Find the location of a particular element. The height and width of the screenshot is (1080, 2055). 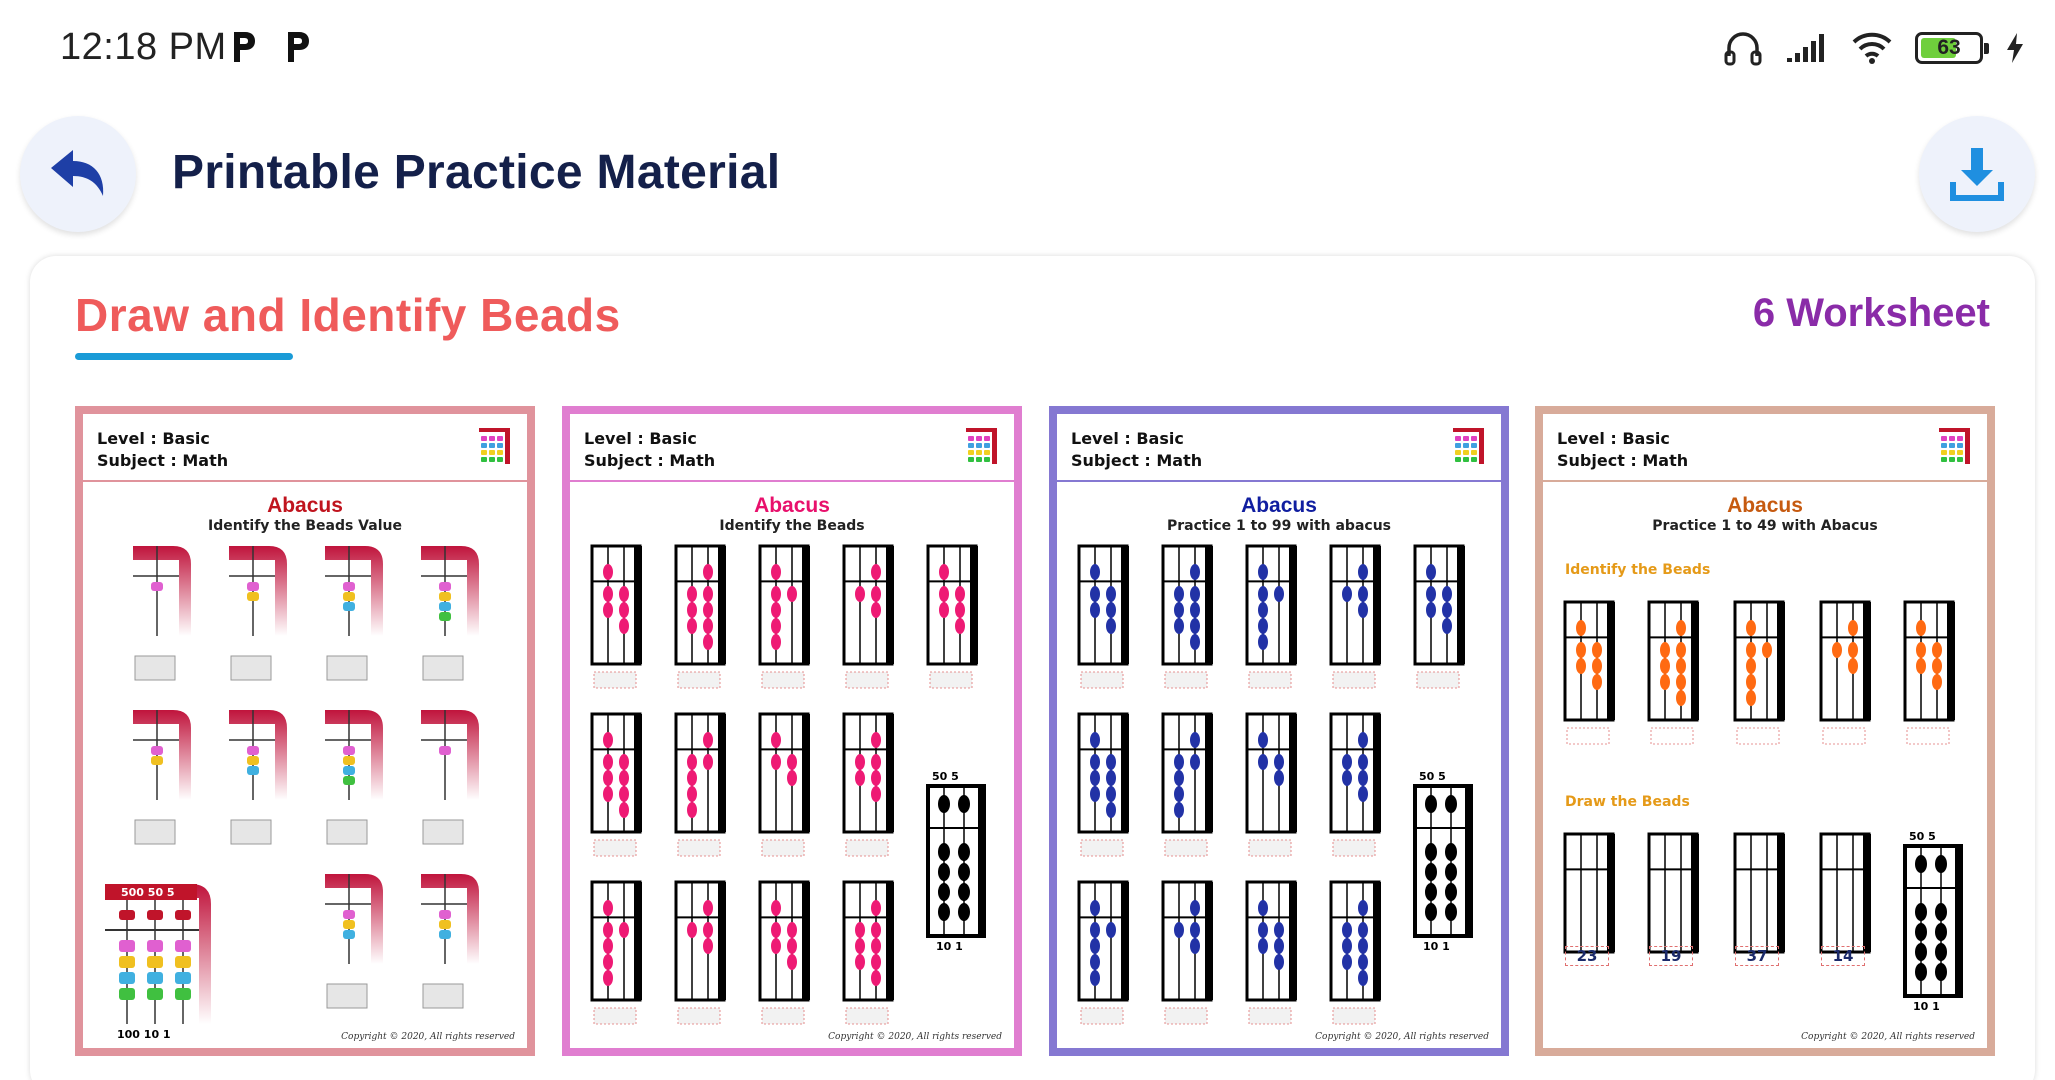

wifi-icon is located at coordinates (1872, 48).